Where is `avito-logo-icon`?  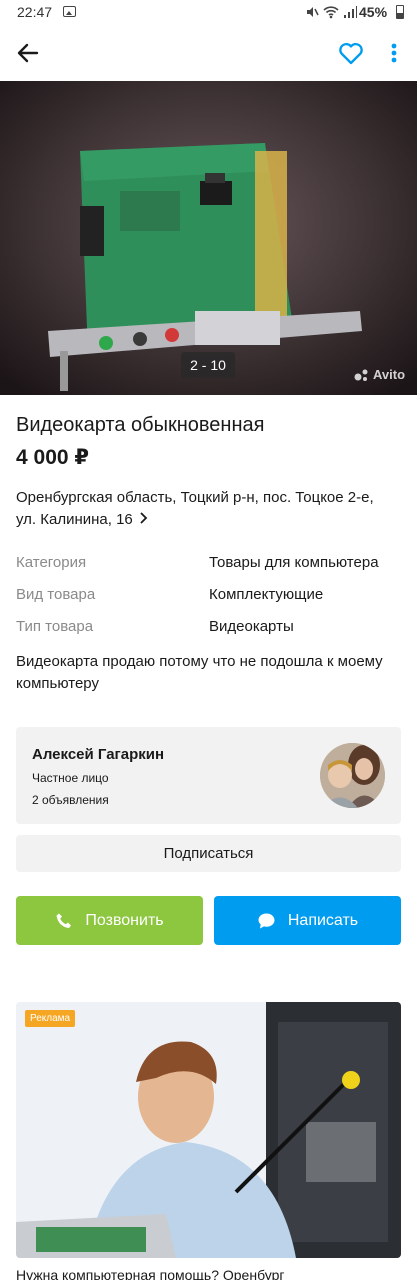 avito-logo-icon is located at coordinates (361, 375).